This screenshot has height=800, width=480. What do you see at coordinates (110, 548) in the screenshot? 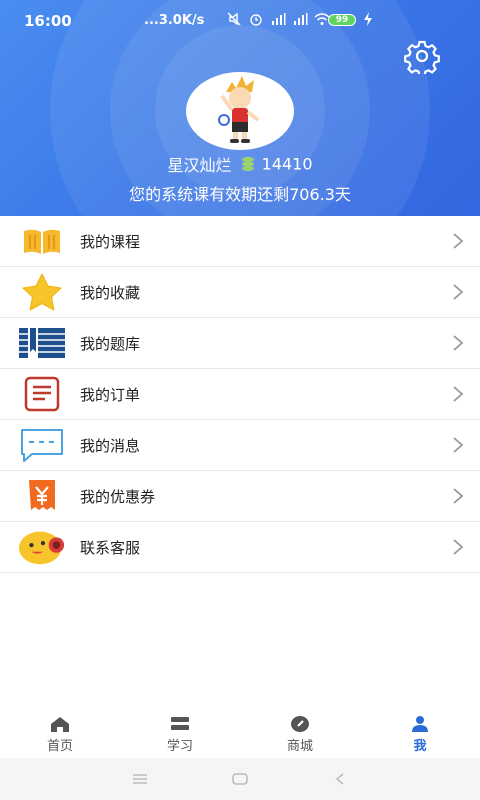
I see `menu-item-label: 联系客服` at bounding box center [110, 548].